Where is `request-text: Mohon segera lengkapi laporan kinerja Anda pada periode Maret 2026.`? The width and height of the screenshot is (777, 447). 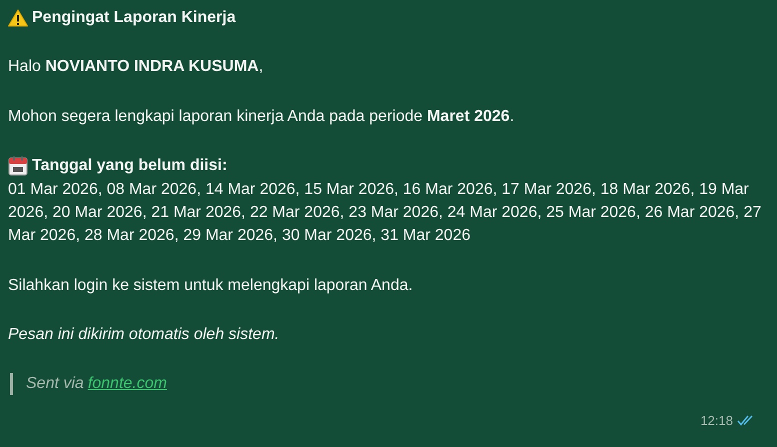 request-text: Mohon segera lengkapi laporan kinerja Anda pada periode Maret 2026. is located at coordinates (262, 116).